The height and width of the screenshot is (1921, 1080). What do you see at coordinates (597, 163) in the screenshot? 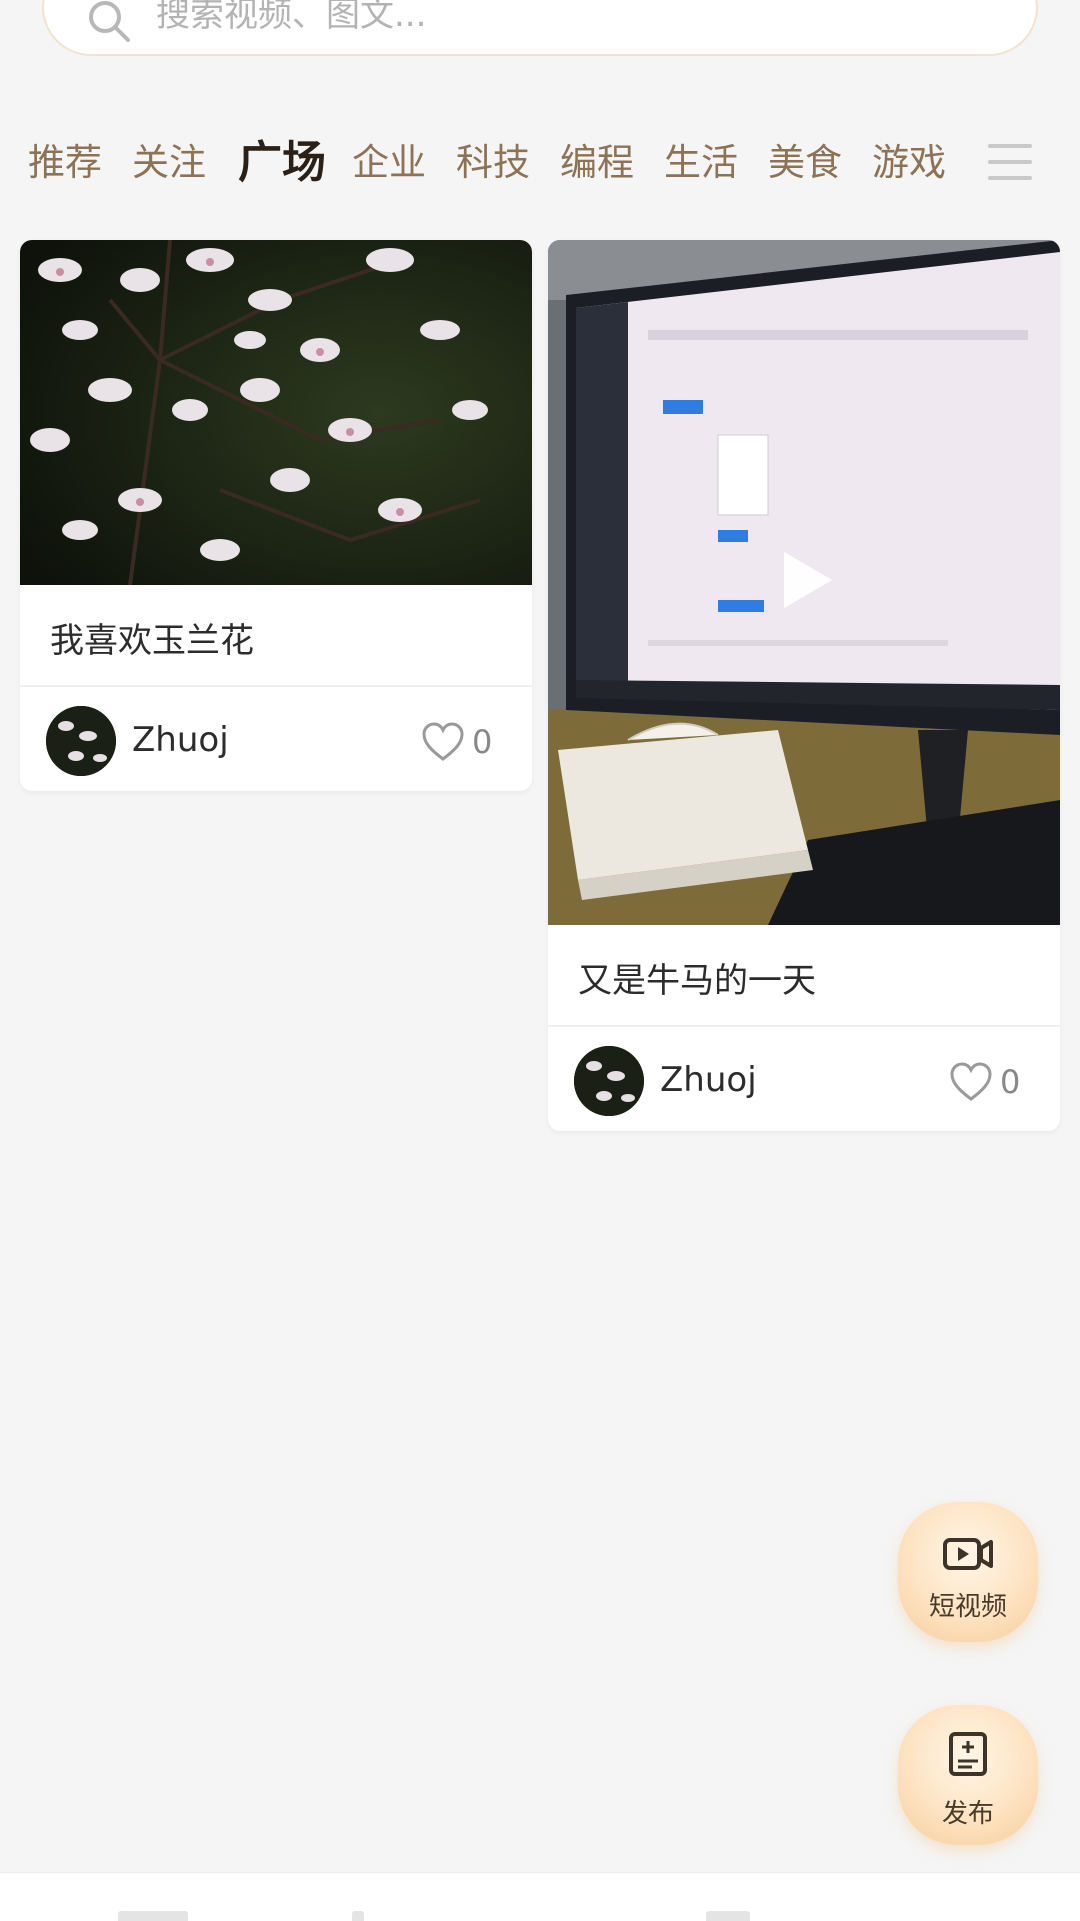
I see `tab-programming: 编程` at bounding box center [597, 163].